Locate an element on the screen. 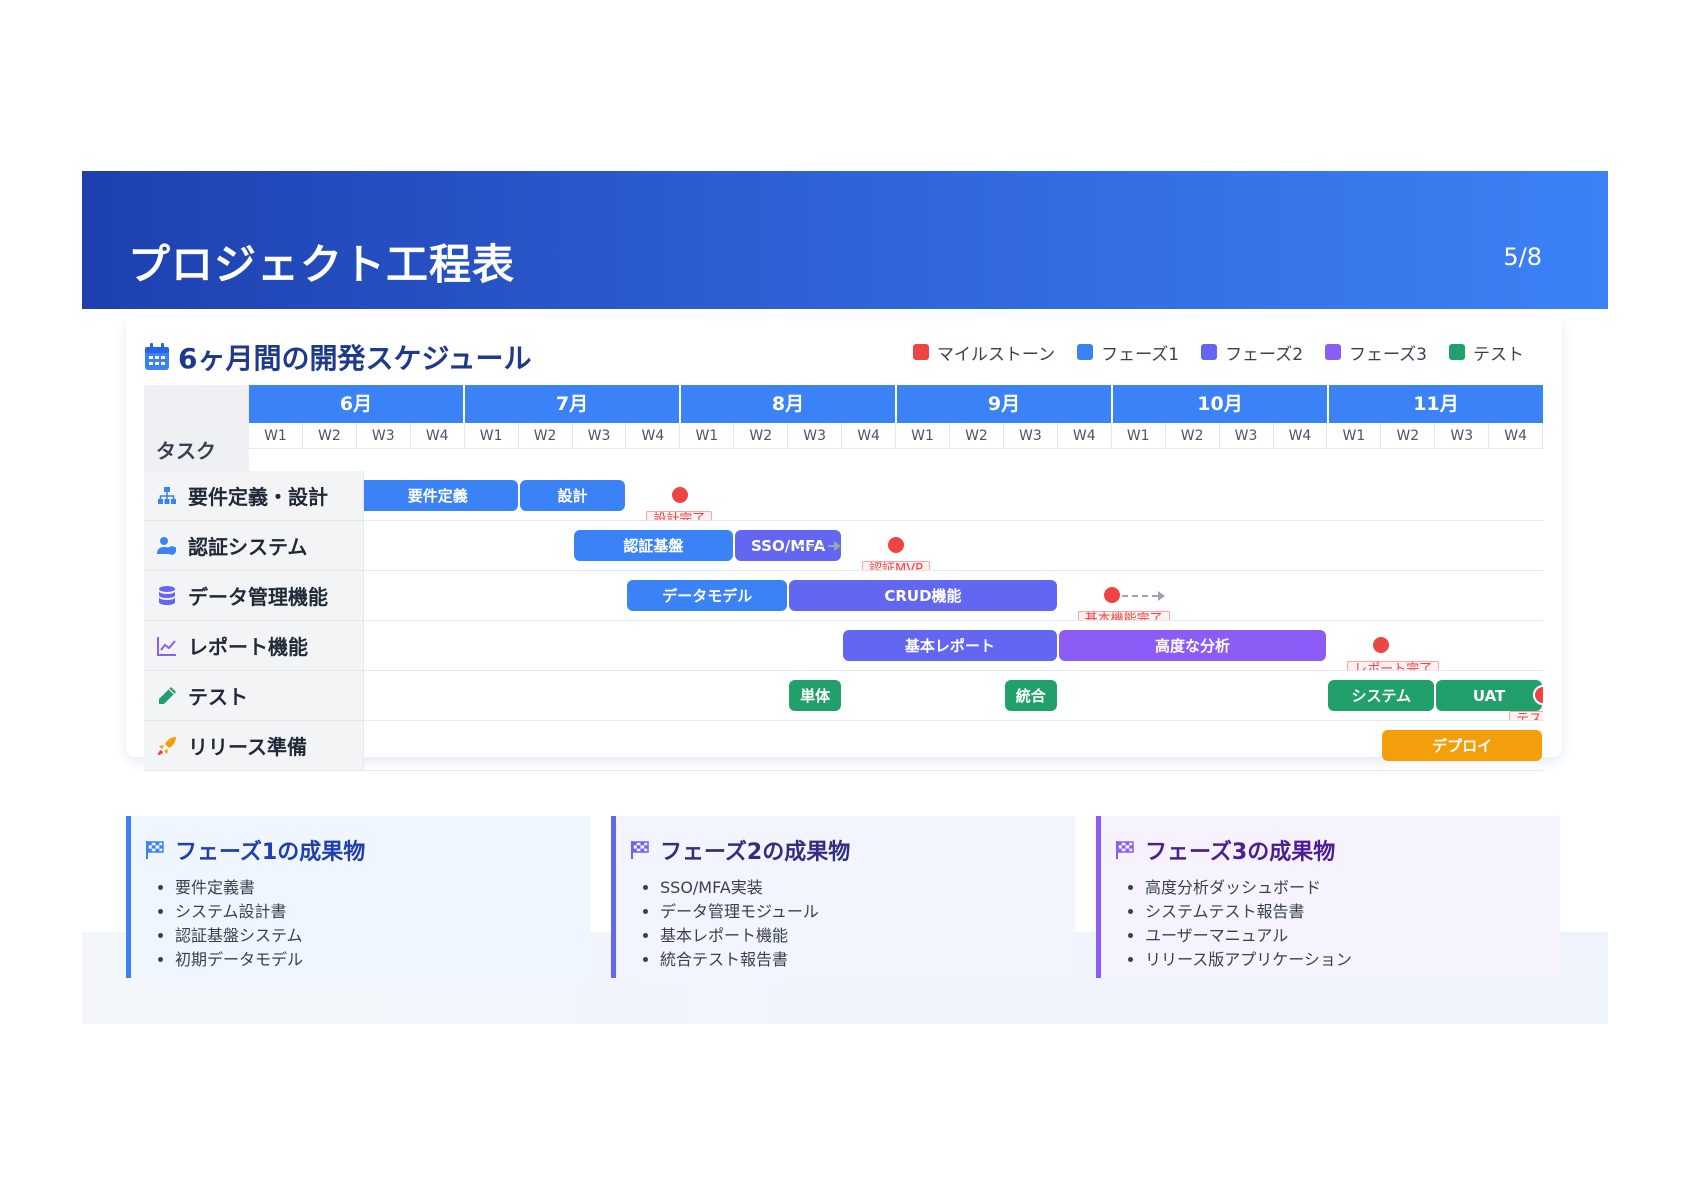 The image size is (1684, 1190). list-item: リリース版アプリケーション is located at coordinates (1352, 960).